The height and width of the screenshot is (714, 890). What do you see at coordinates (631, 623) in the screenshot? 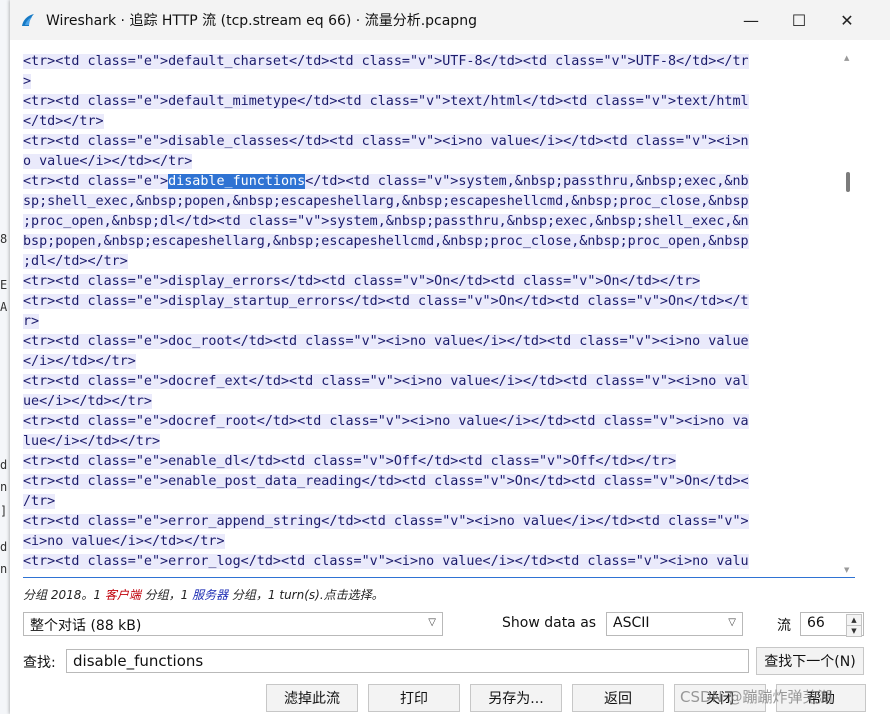
I see `show-data-as-value: ASCII` at bounding box center [631, 623].